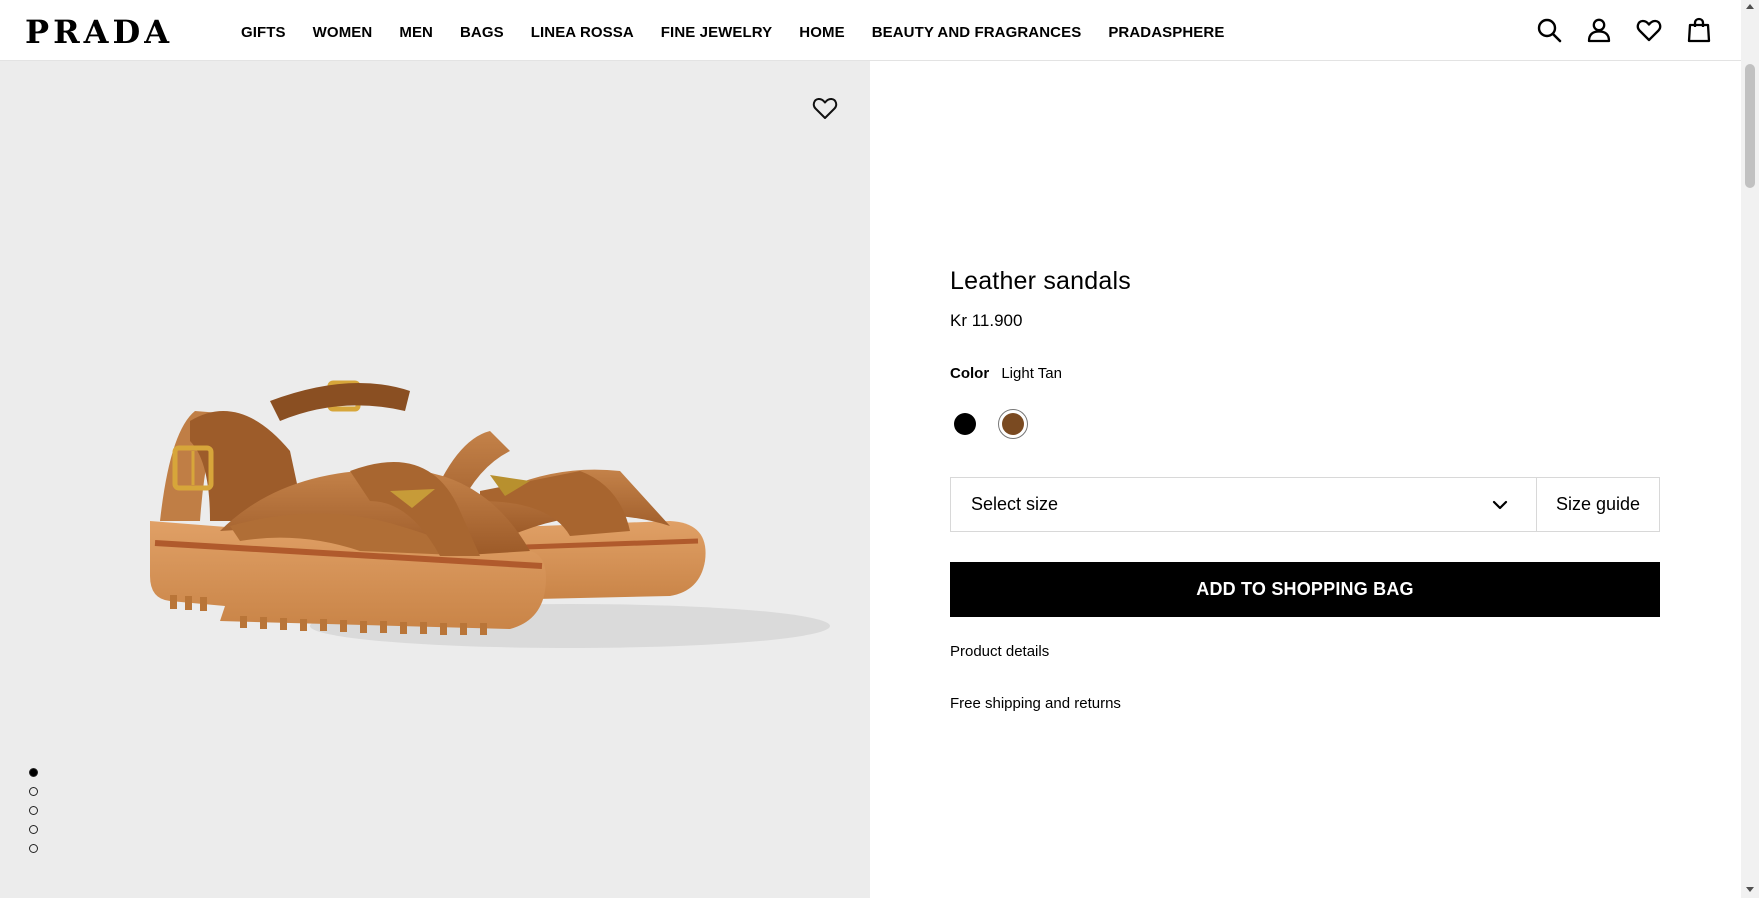  Describe the element at coordinates (1305, 589) in the screenshot. I see `add-to-shopping-bag-button: ADD TO SHOPPING BAG` at that location.